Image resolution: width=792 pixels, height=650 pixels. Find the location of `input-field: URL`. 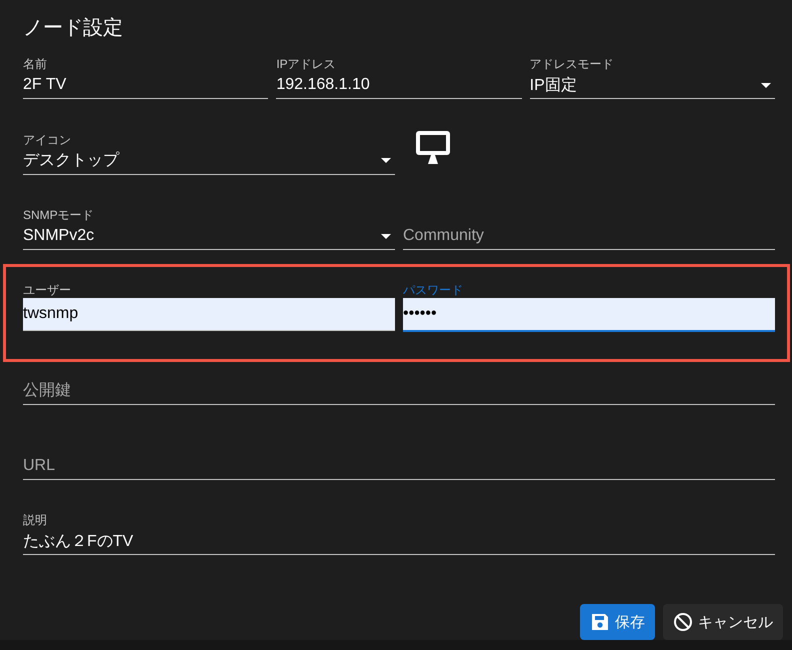

input-field: URL is located at coordinates (399, 466).